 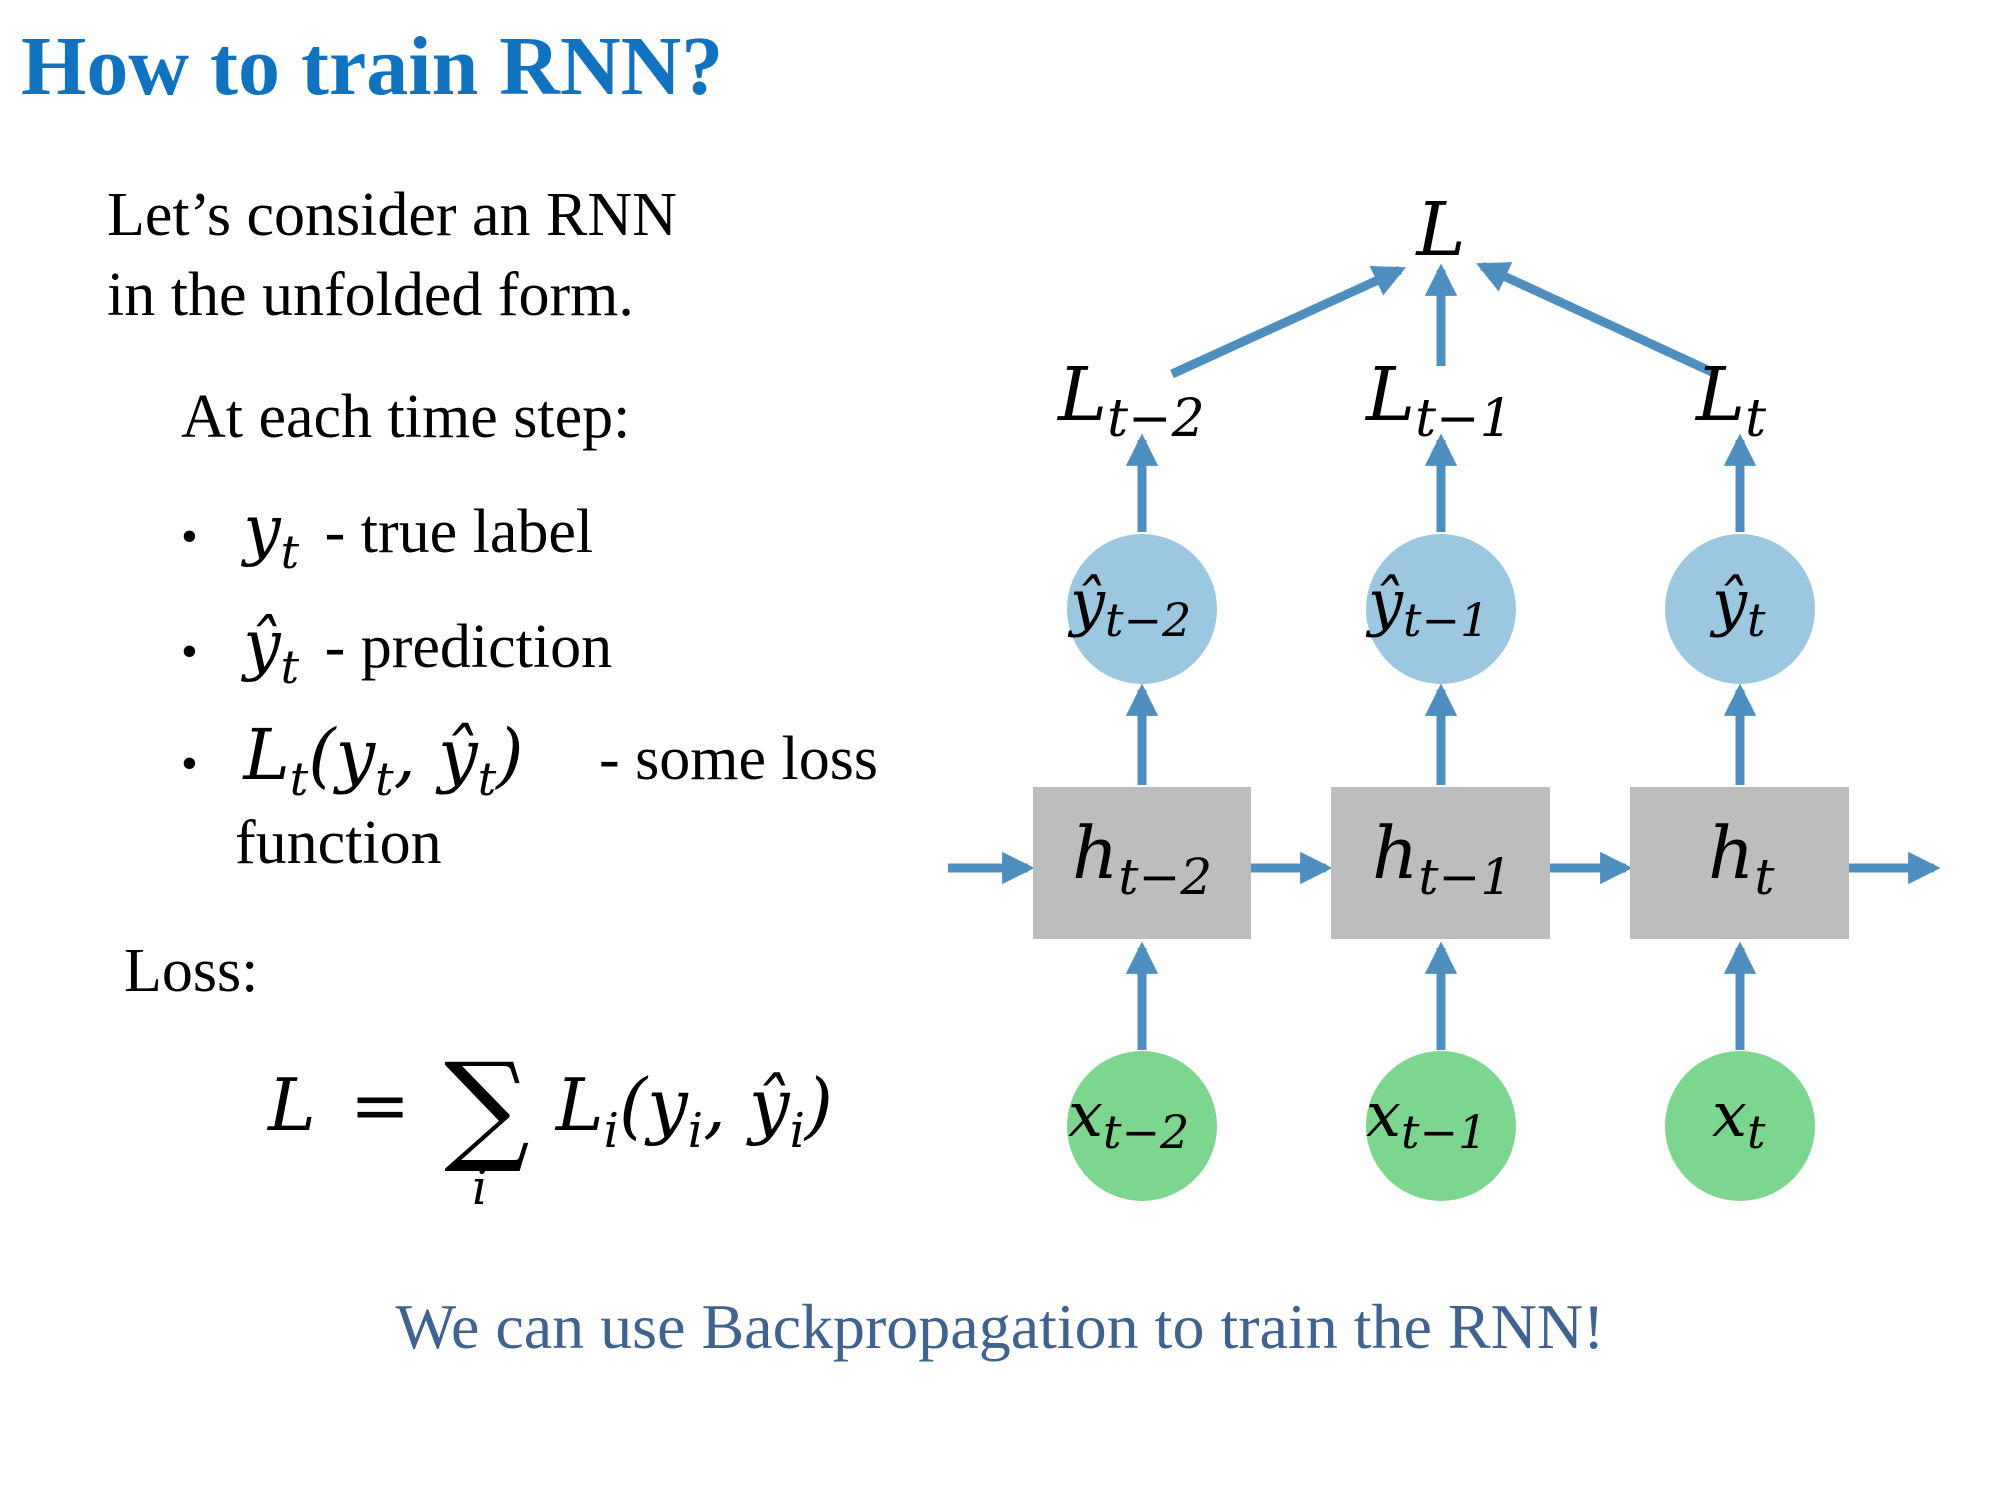 I want to click on total-loss-label: L, so click(x=1439, y=230).